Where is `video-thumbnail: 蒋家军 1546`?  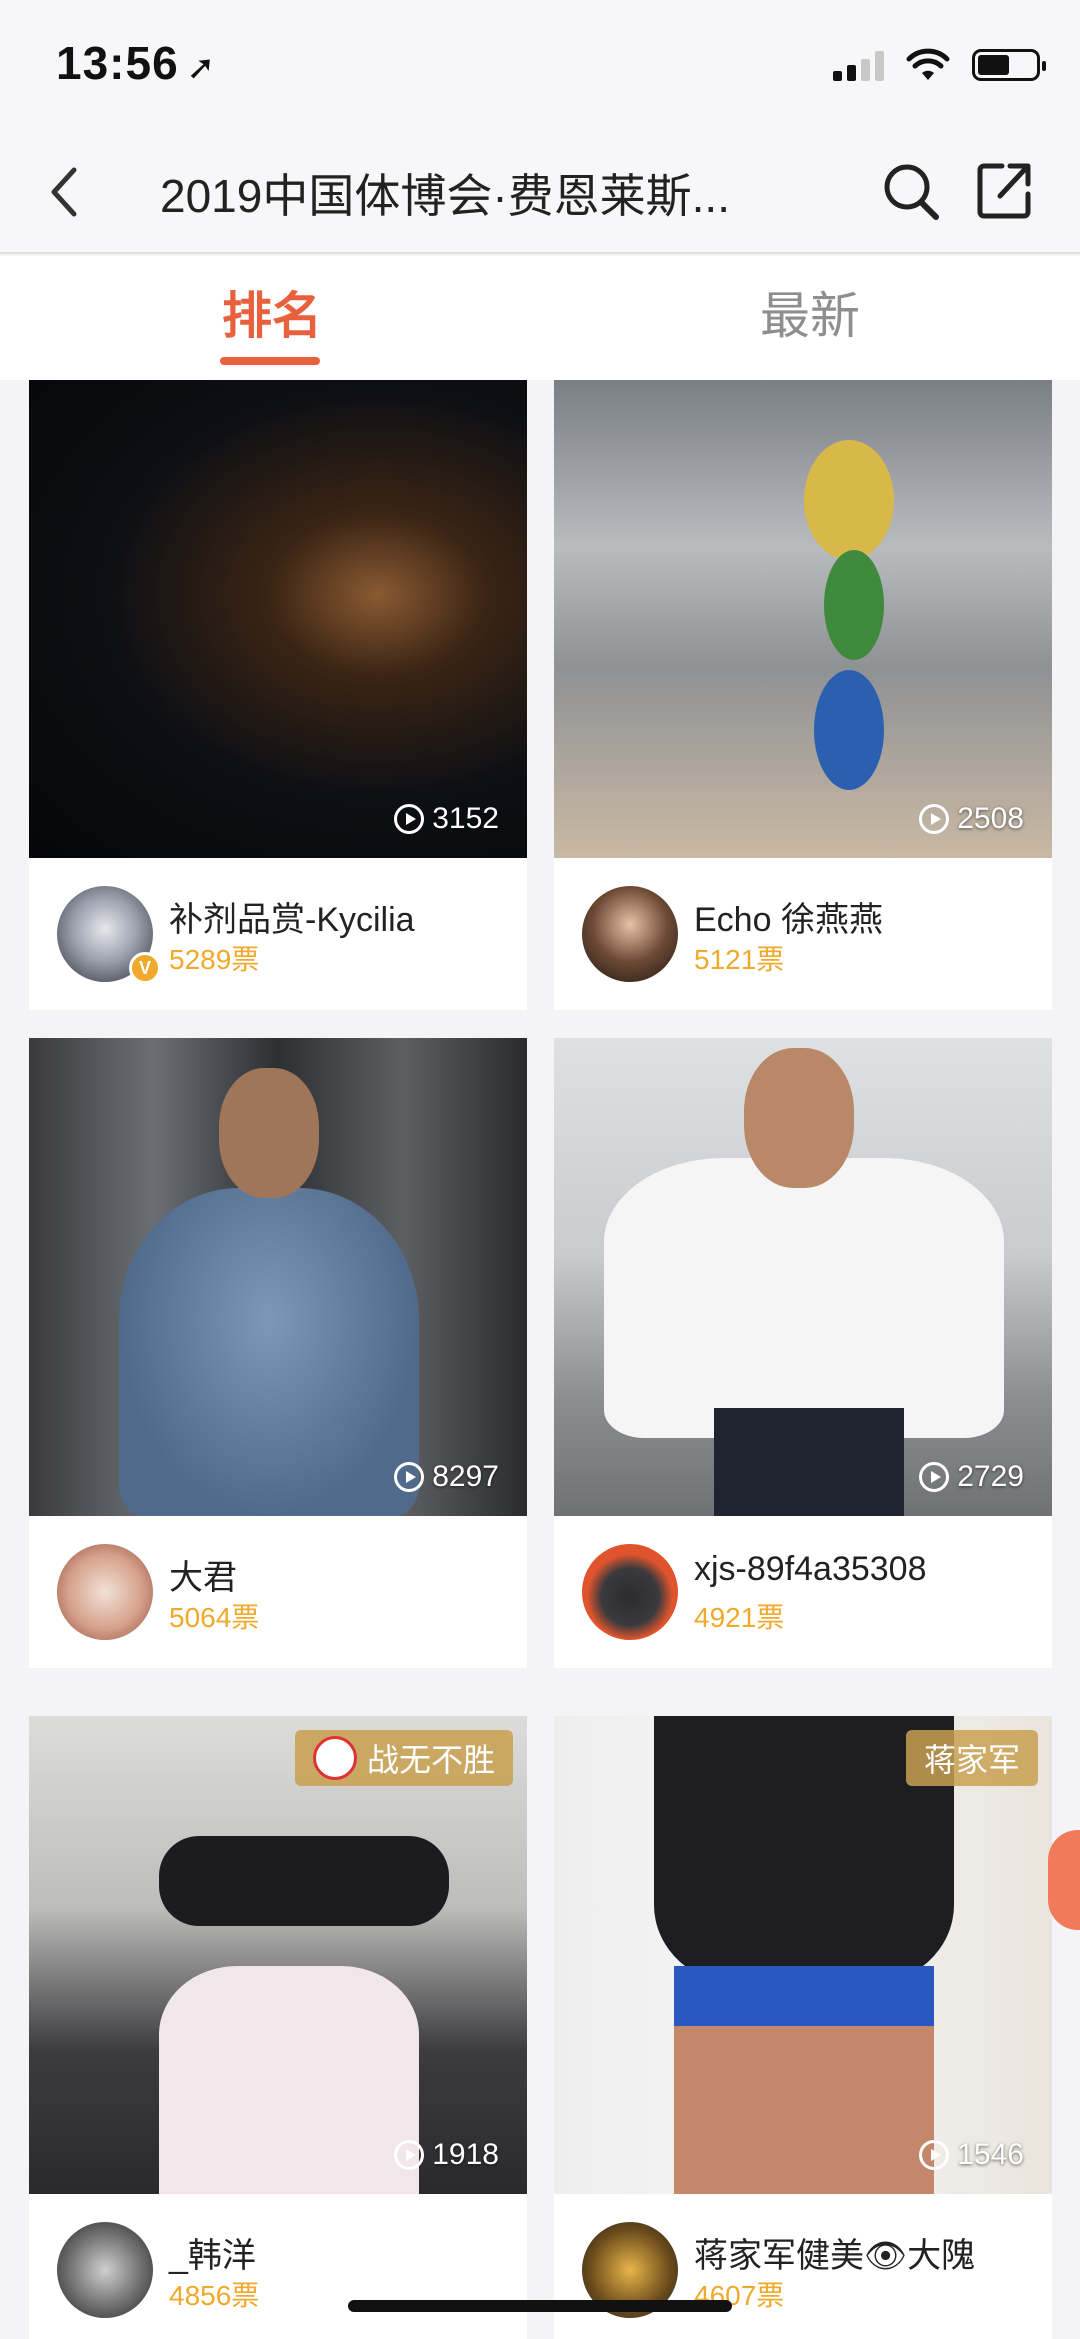
video-thumbnail: 蒋家军 1546 is located at coordinates (803, 1955).